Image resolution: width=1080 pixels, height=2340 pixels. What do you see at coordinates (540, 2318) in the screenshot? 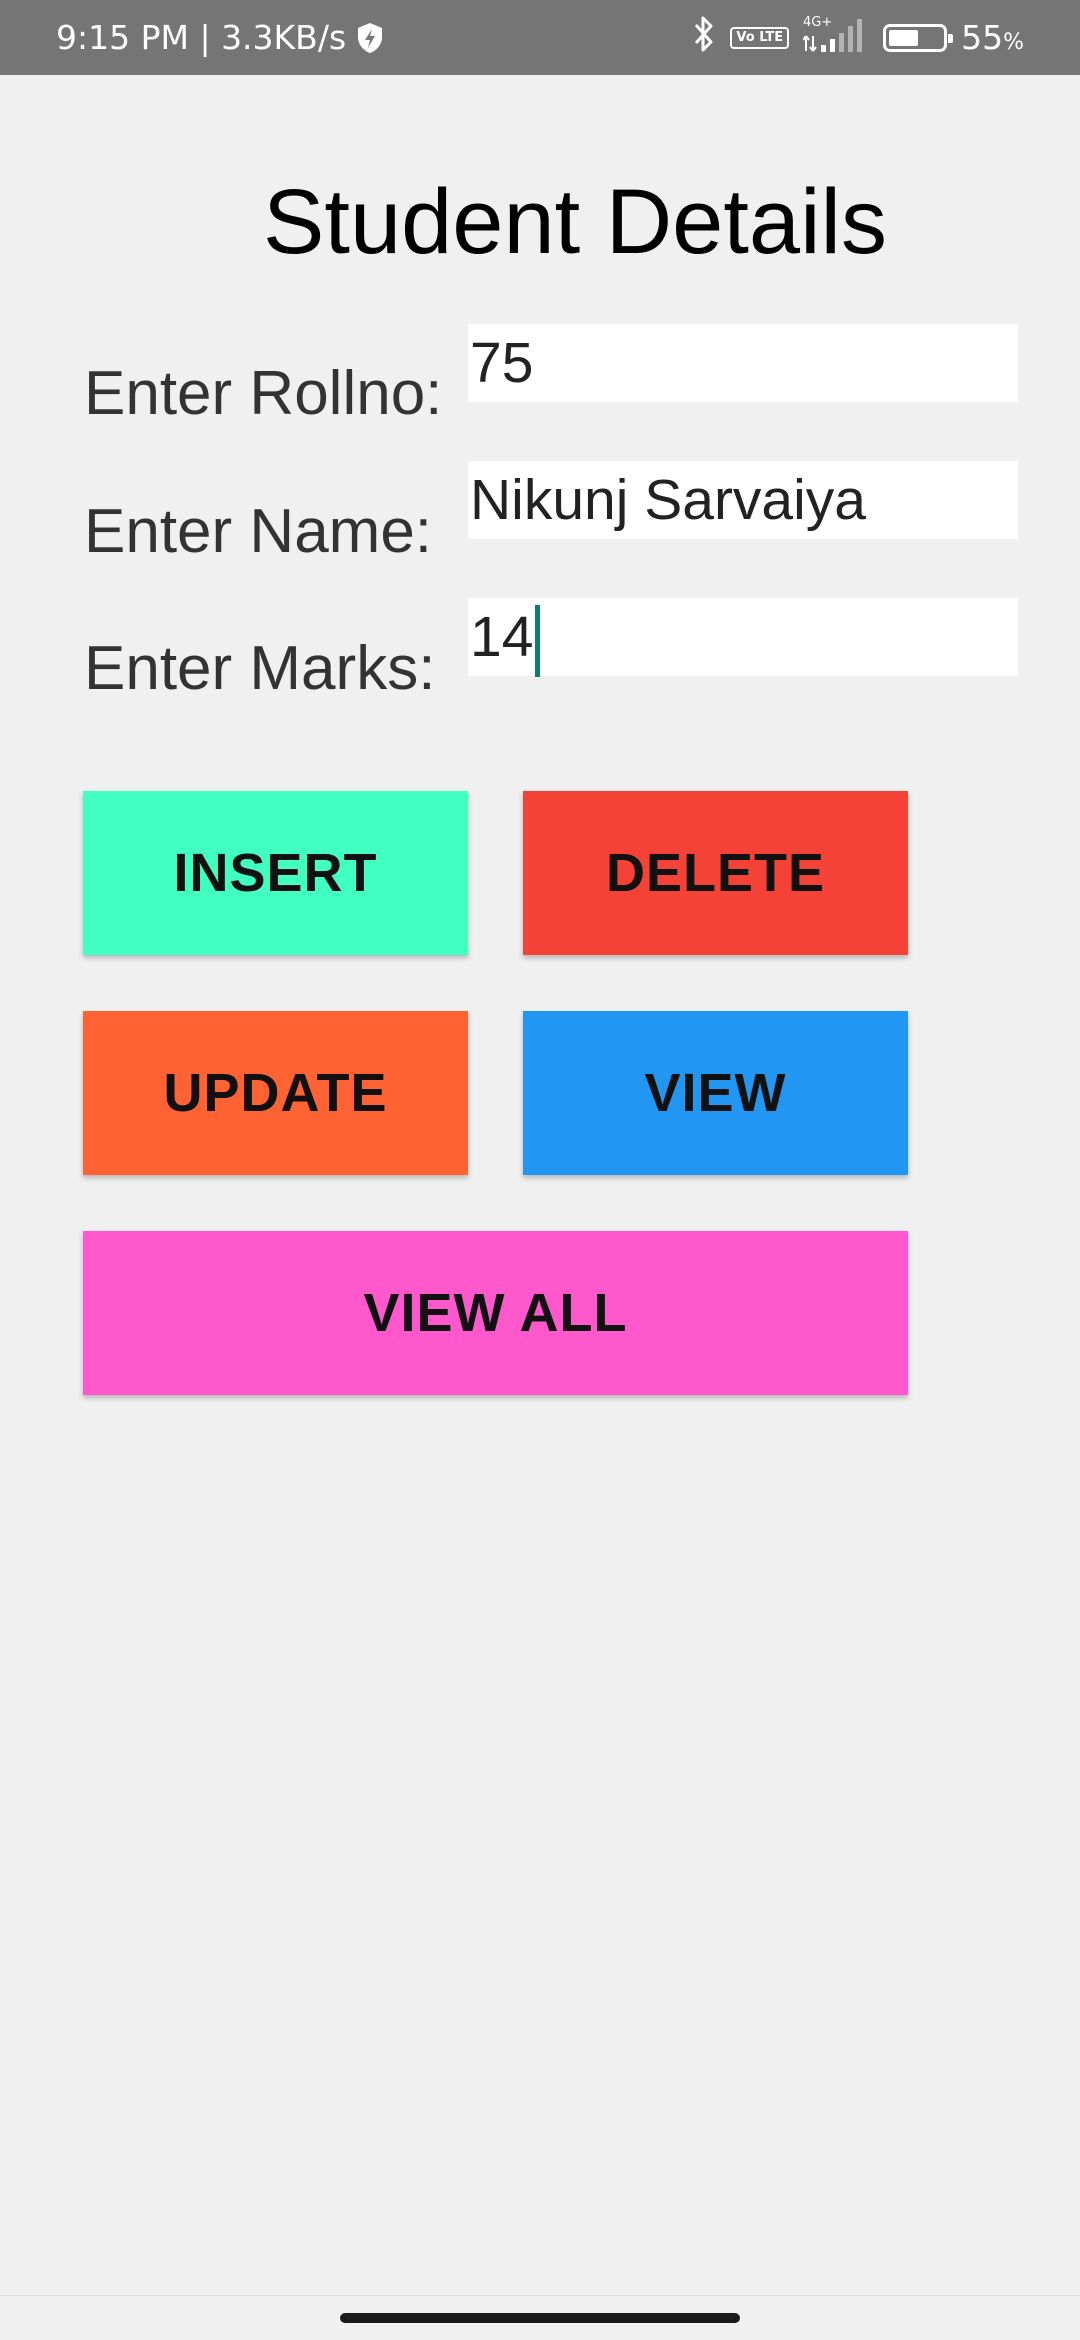
I see `home-indicator` at bounding box center [540, 2318].